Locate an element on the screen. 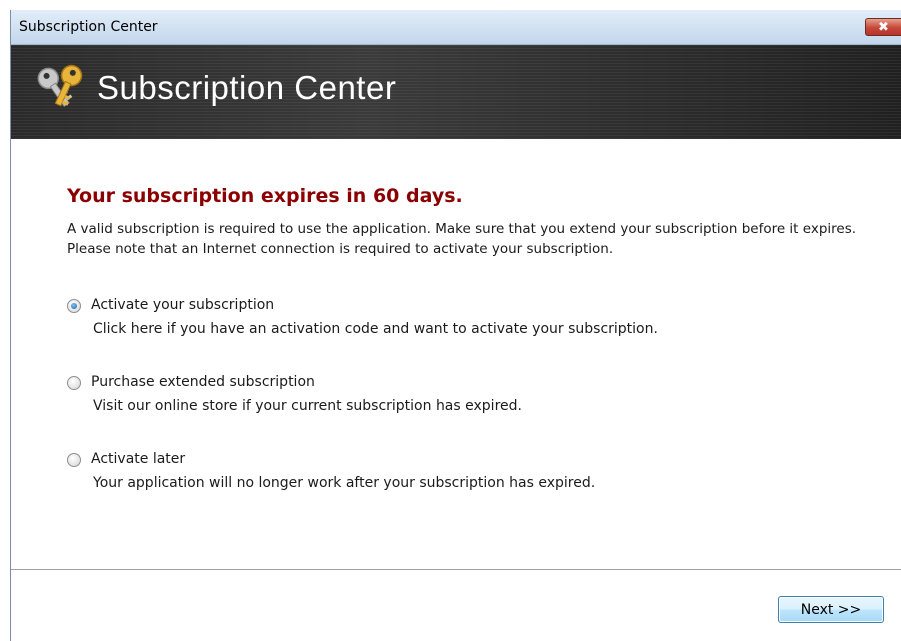 Image resolution: width=901 pixels, height=641 pixels. radio-activate-later is located at coordinates (74, 460).